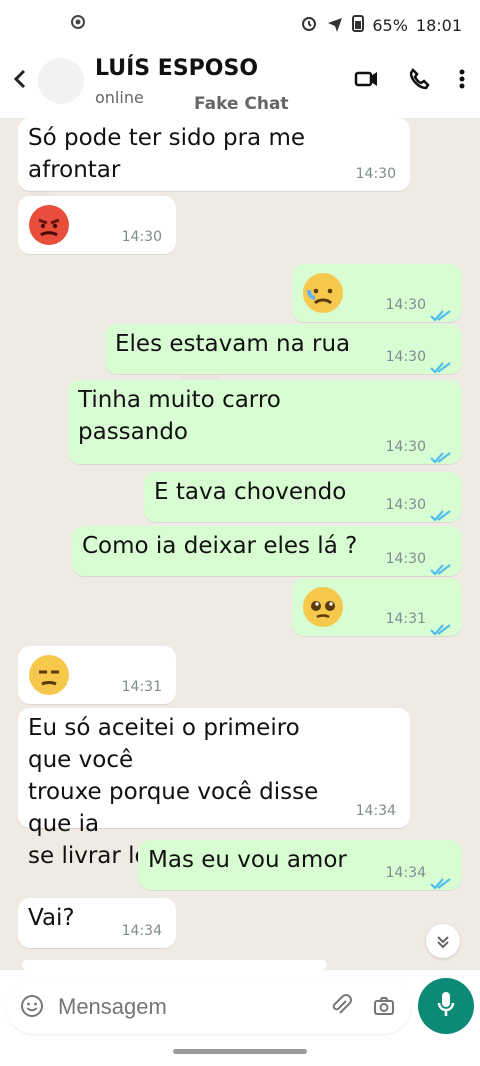  I want to click on video-call-icon, so click(367, 81).